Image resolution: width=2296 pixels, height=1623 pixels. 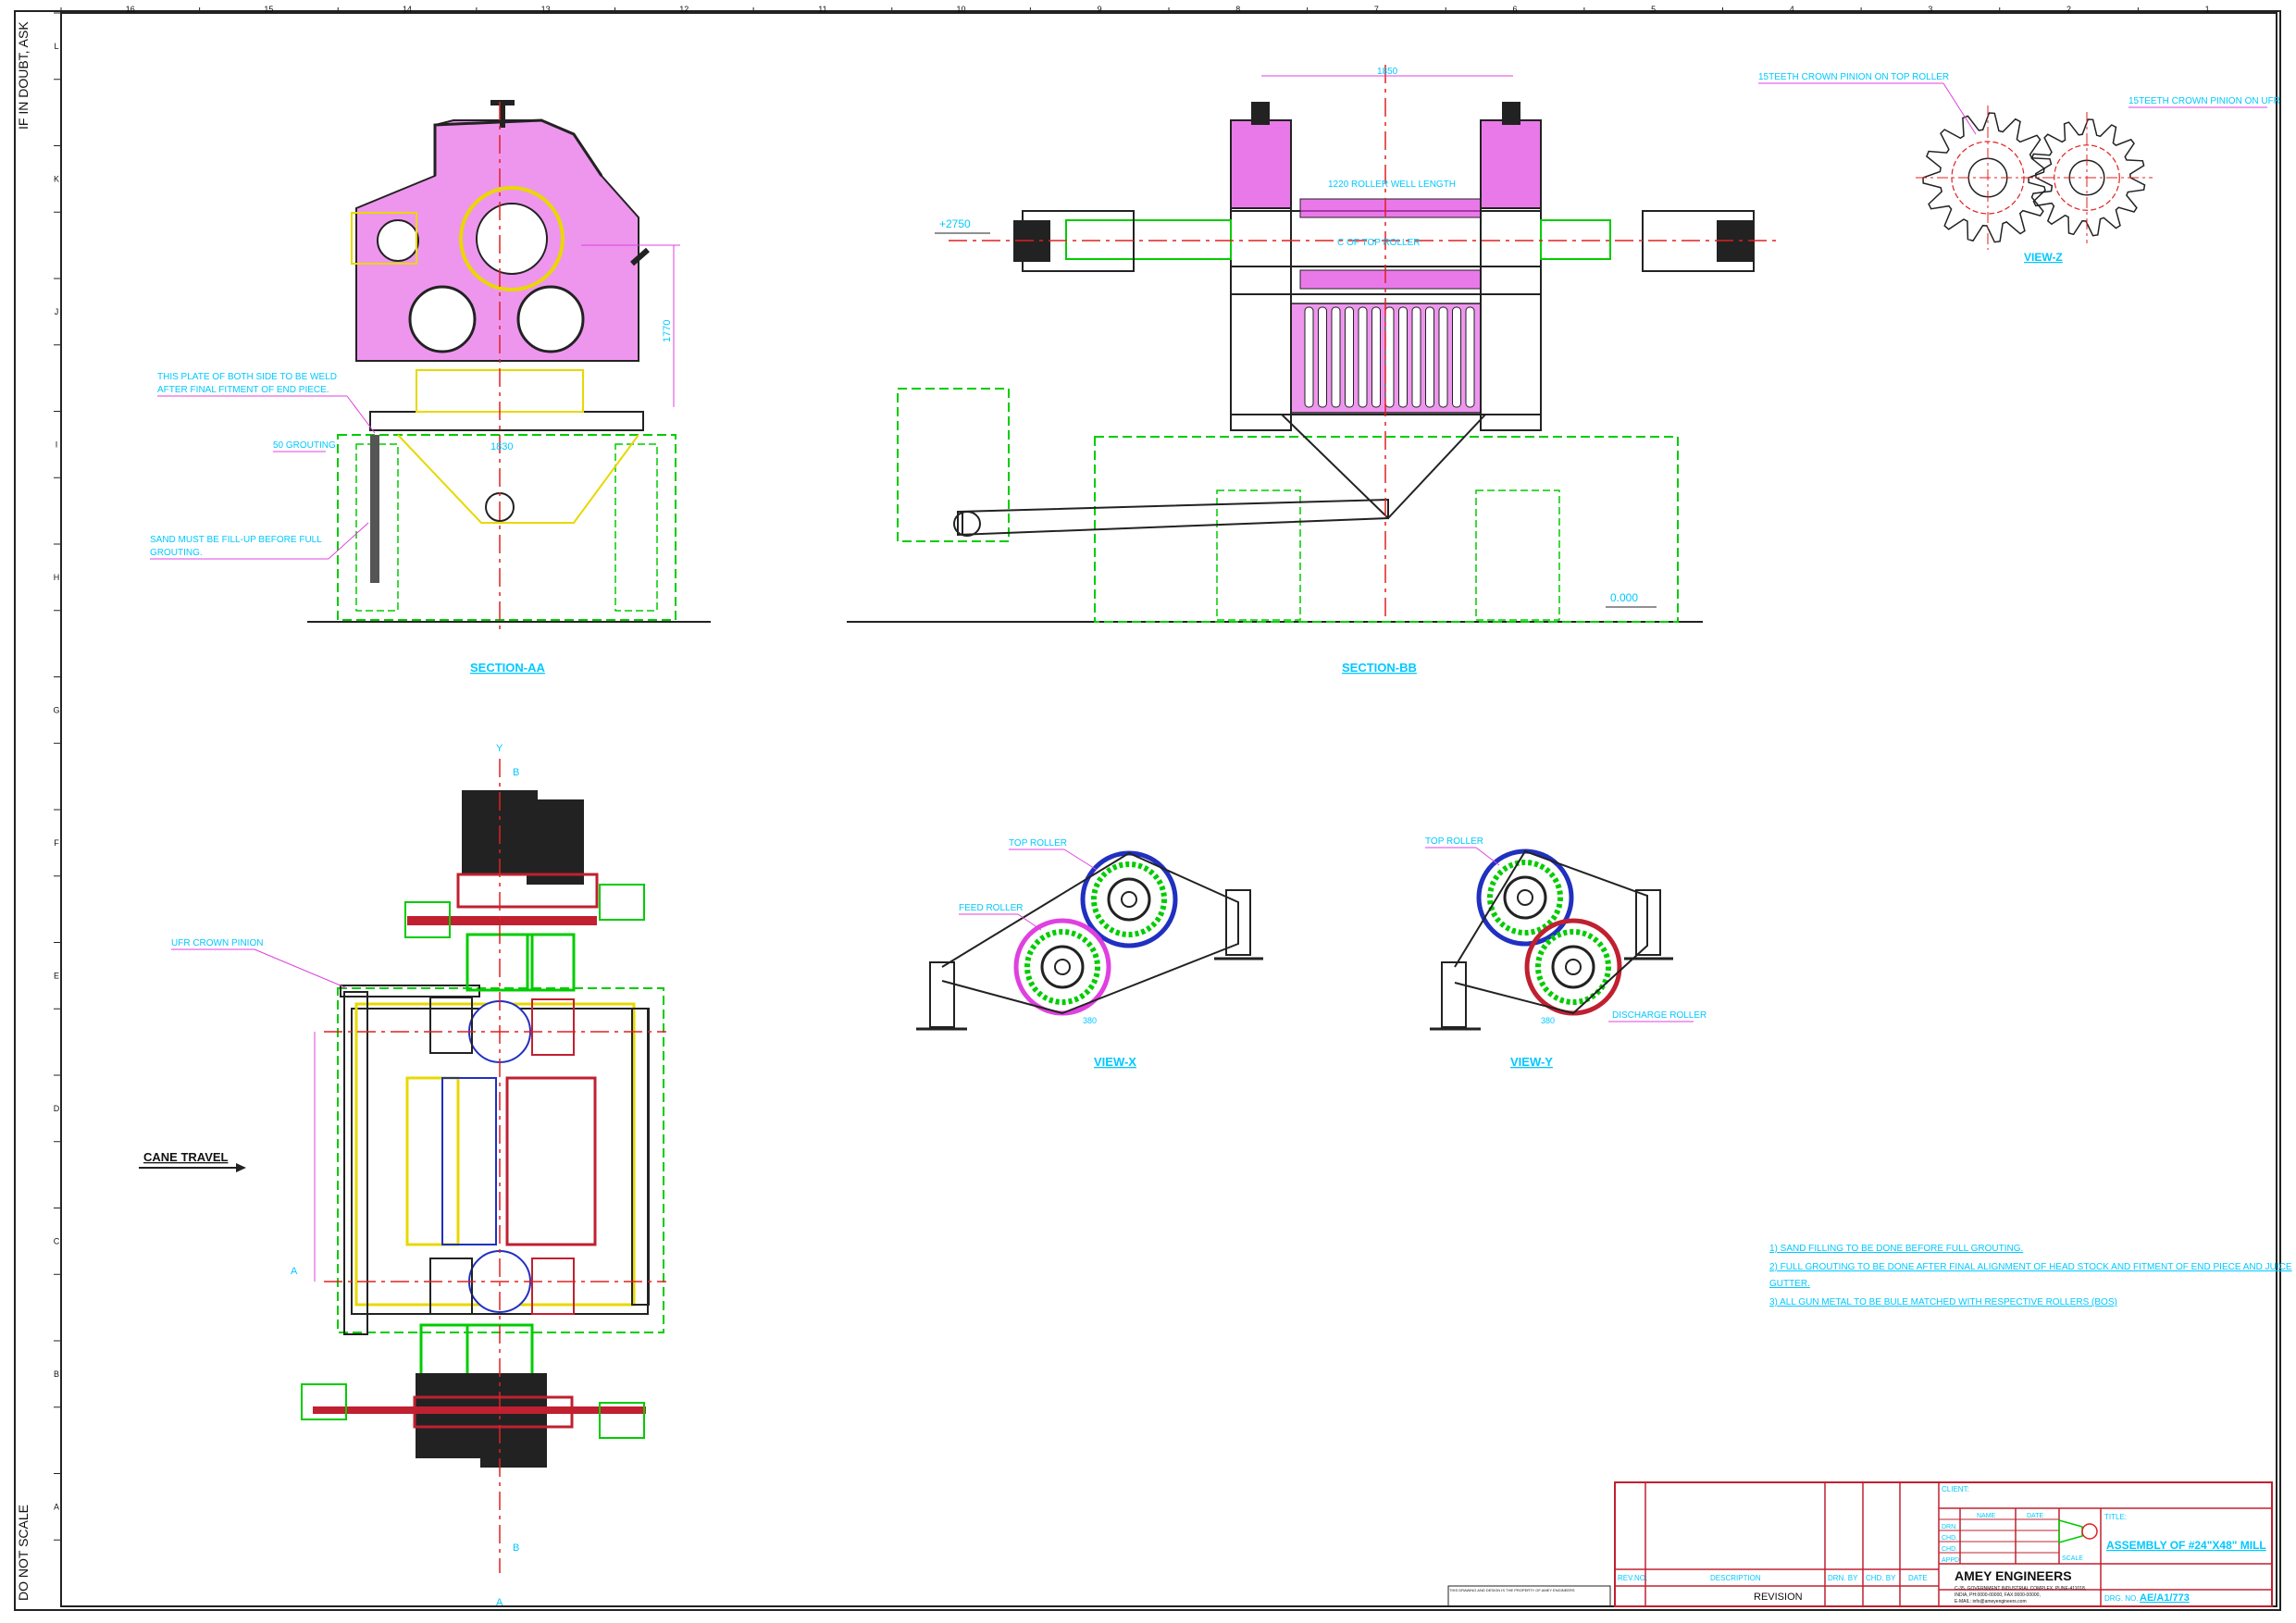 What do you see at coordinates (1790, 1284) in the screenshot?
I see `note-2-continued: GUTTER.` at bounding box center [1790, 1284].